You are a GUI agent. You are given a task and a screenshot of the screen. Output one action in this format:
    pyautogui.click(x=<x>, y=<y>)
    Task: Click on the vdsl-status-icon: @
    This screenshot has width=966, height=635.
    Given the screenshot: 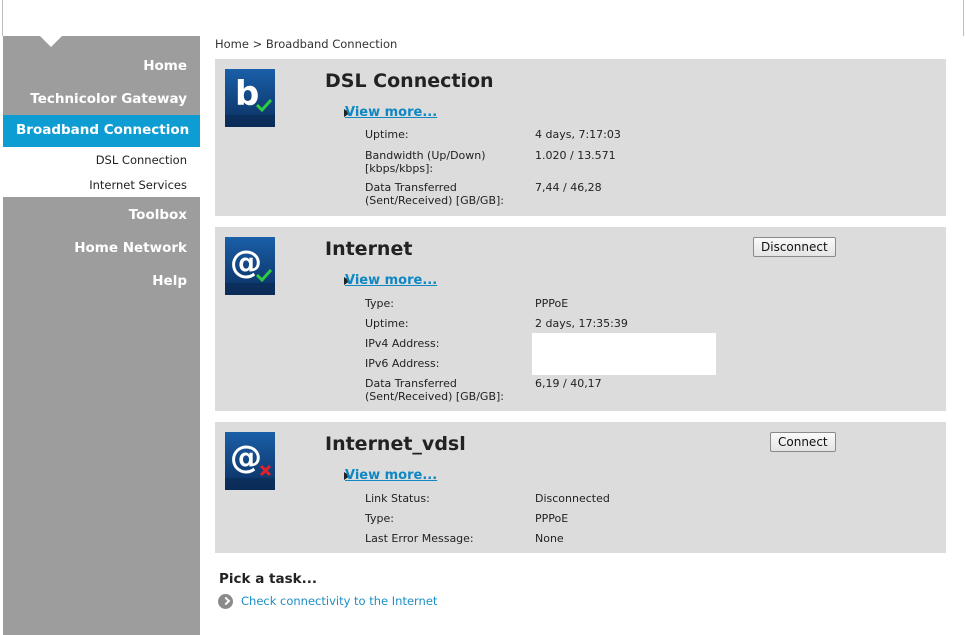 What is the action you would take?
    pyautogui.click(x=250, y=461)
    